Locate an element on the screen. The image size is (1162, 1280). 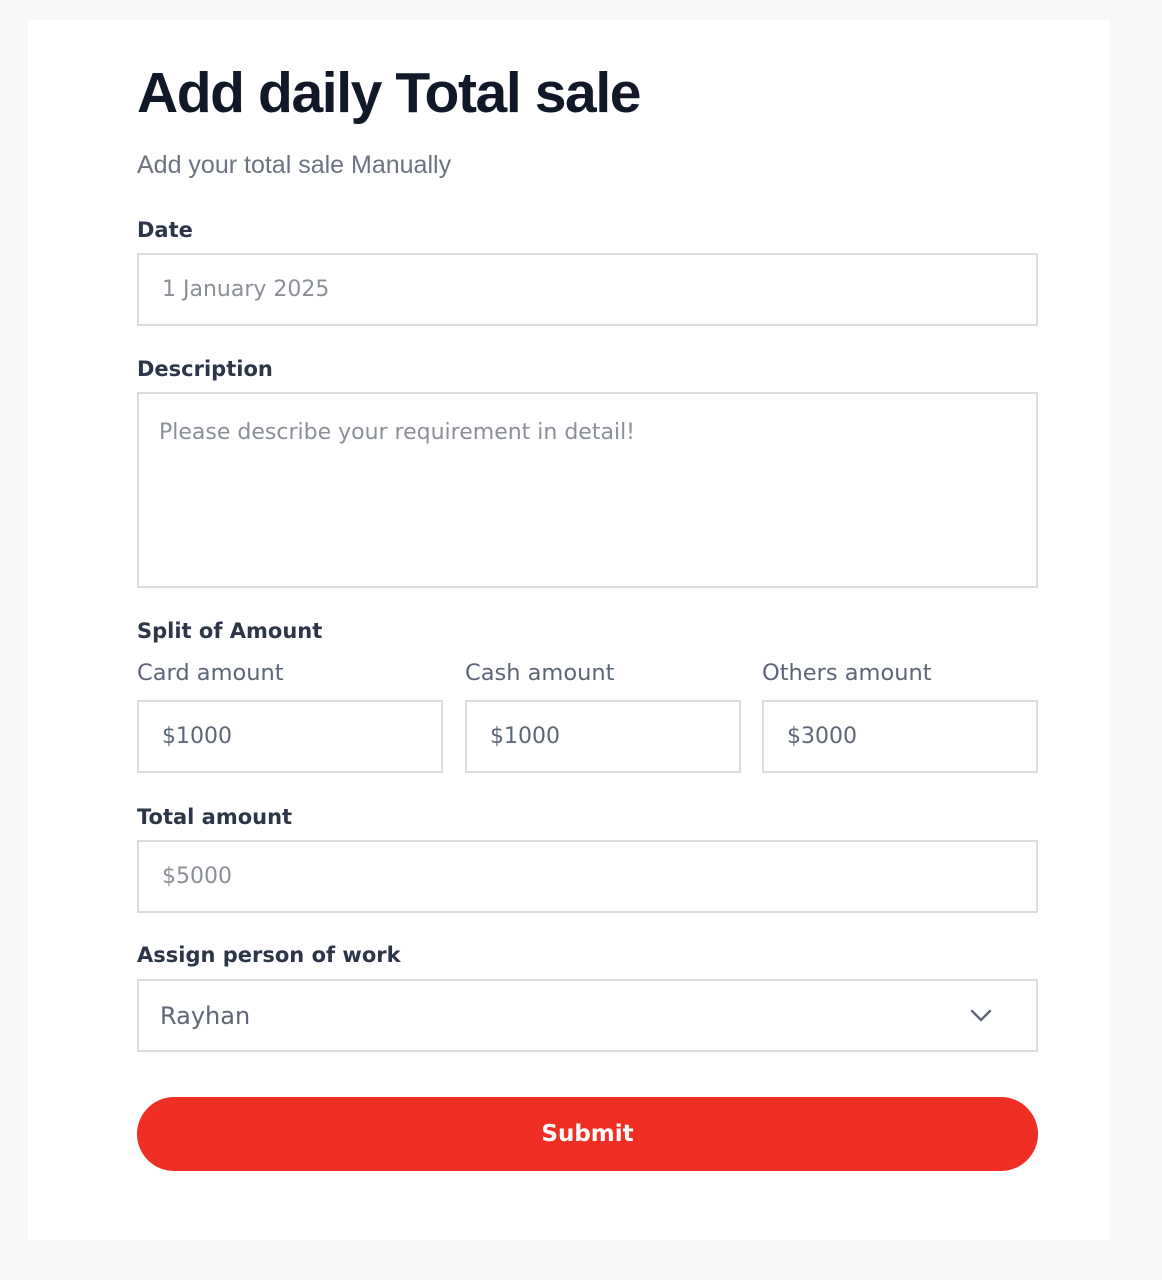
total-amount-field: $5000 is located at coordinates (587, 876).